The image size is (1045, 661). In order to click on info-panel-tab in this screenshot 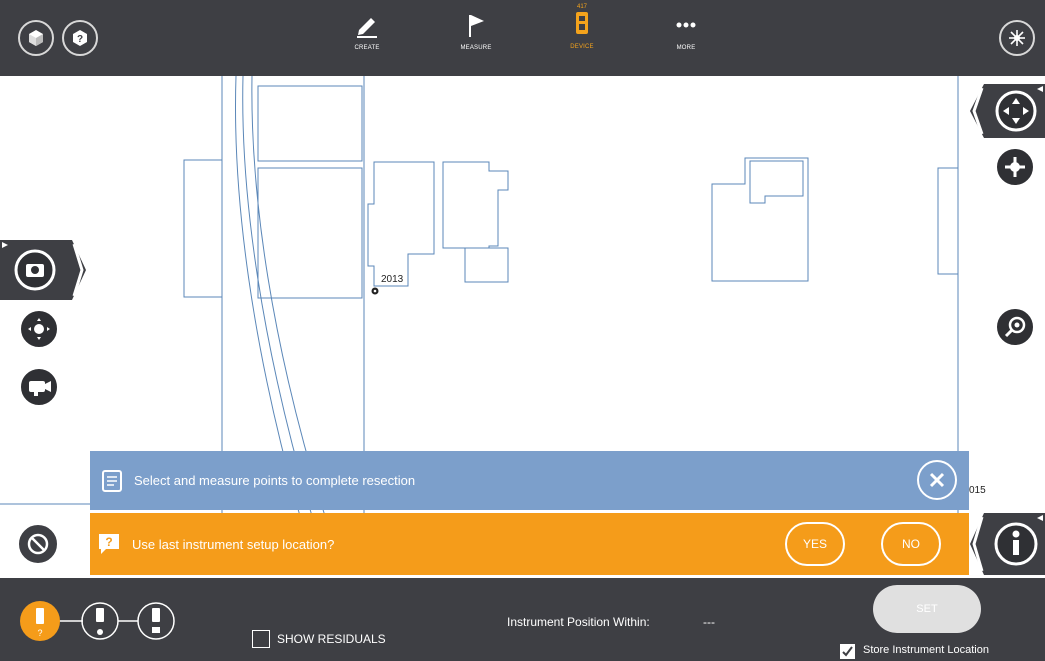, I will do `click(1005, 544)`.